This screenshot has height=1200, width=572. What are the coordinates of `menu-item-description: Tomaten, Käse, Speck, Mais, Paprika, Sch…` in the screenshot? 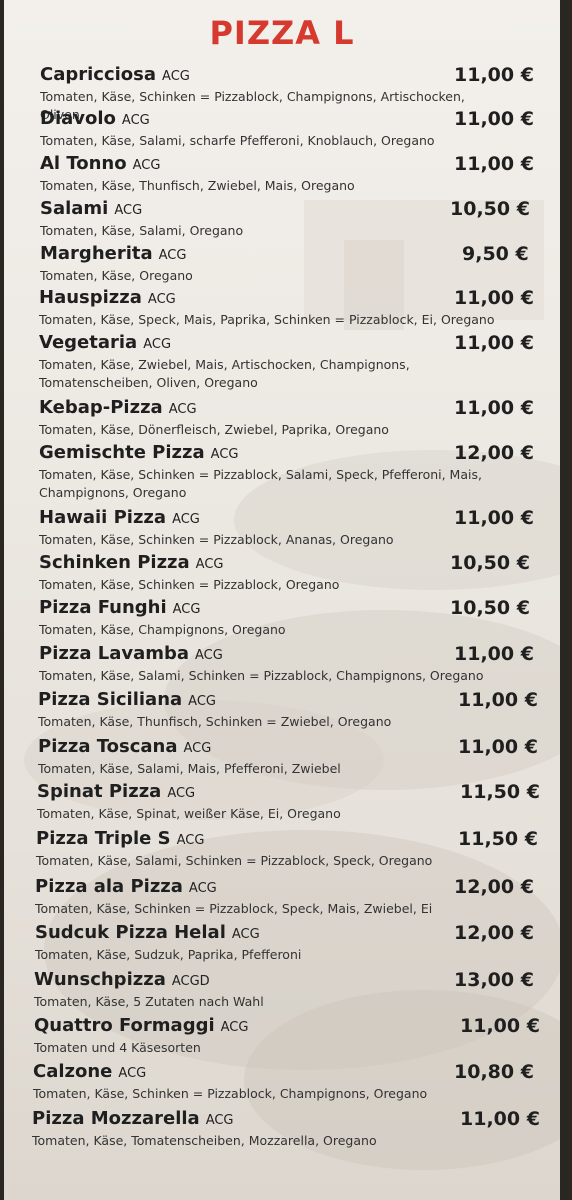 It's located at (267, 319).